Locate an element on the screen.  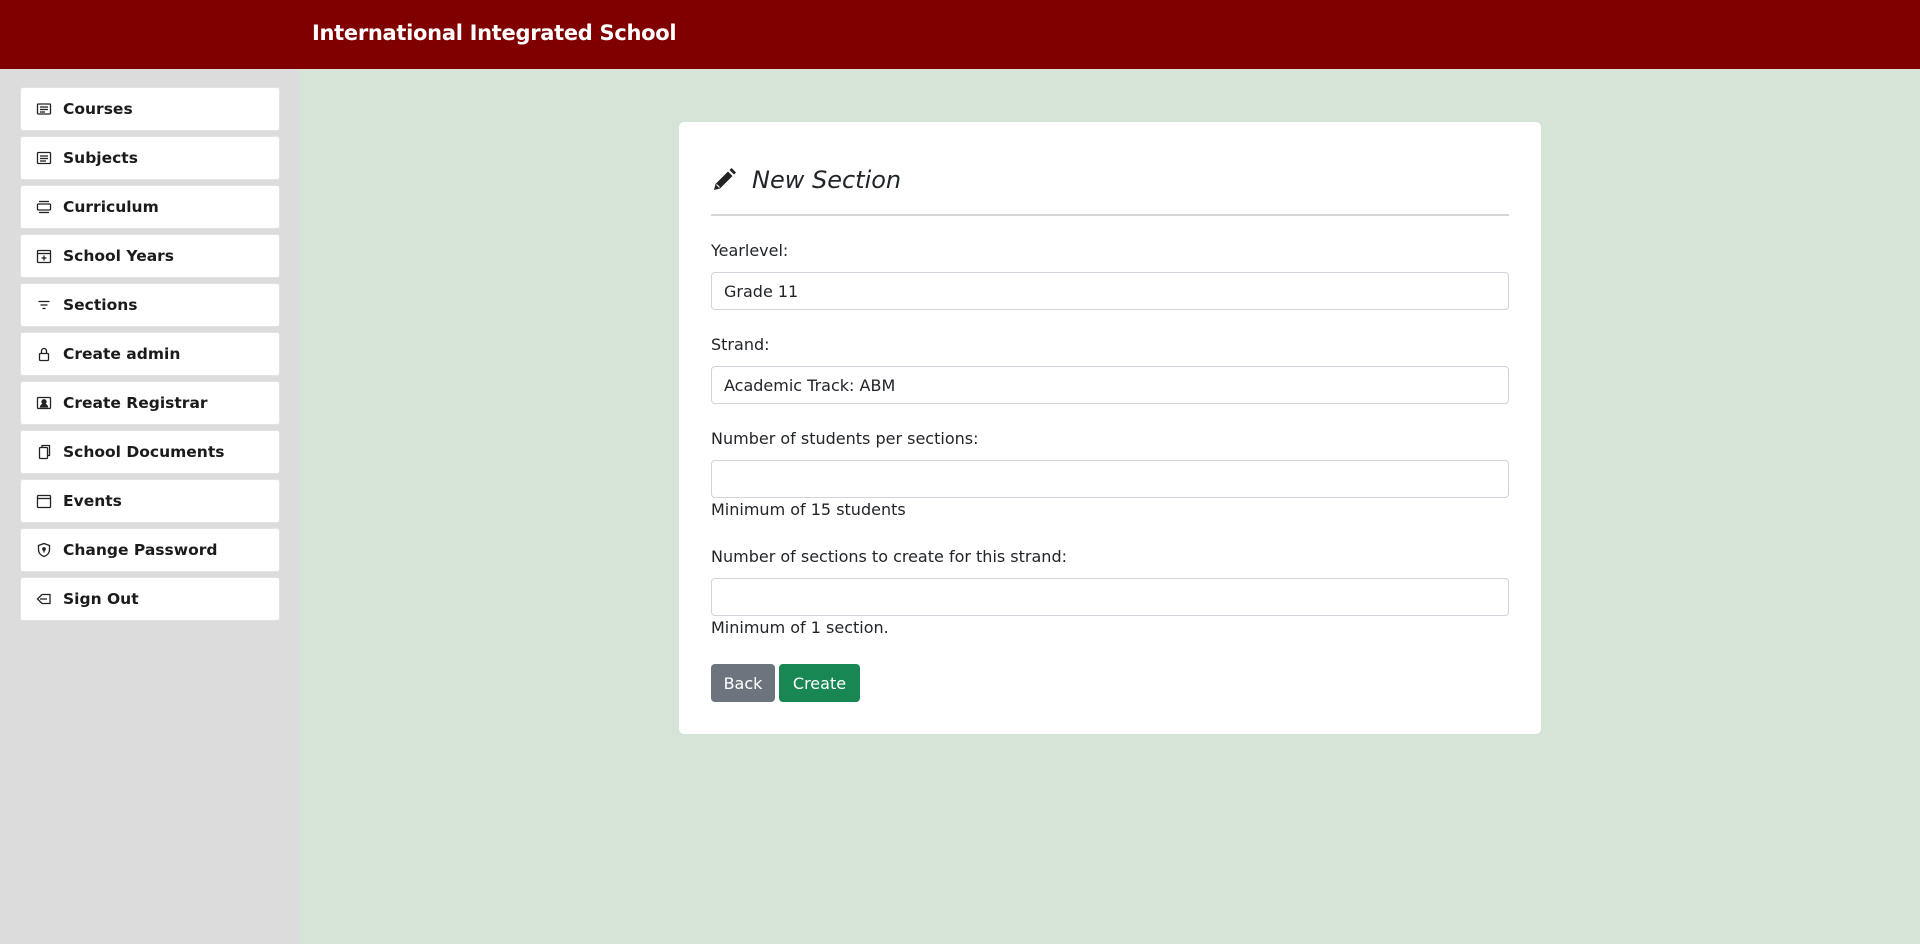
sidebar-item-create-admin: Create admin is located at coordinates (150, 354).